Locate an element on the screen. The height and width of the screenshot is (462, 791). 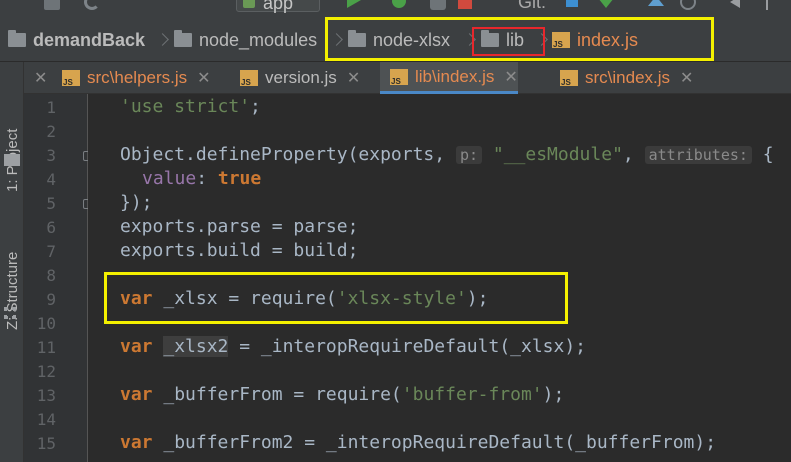
project-tool-tab: 1: Project is located at coordinates (12, 136).